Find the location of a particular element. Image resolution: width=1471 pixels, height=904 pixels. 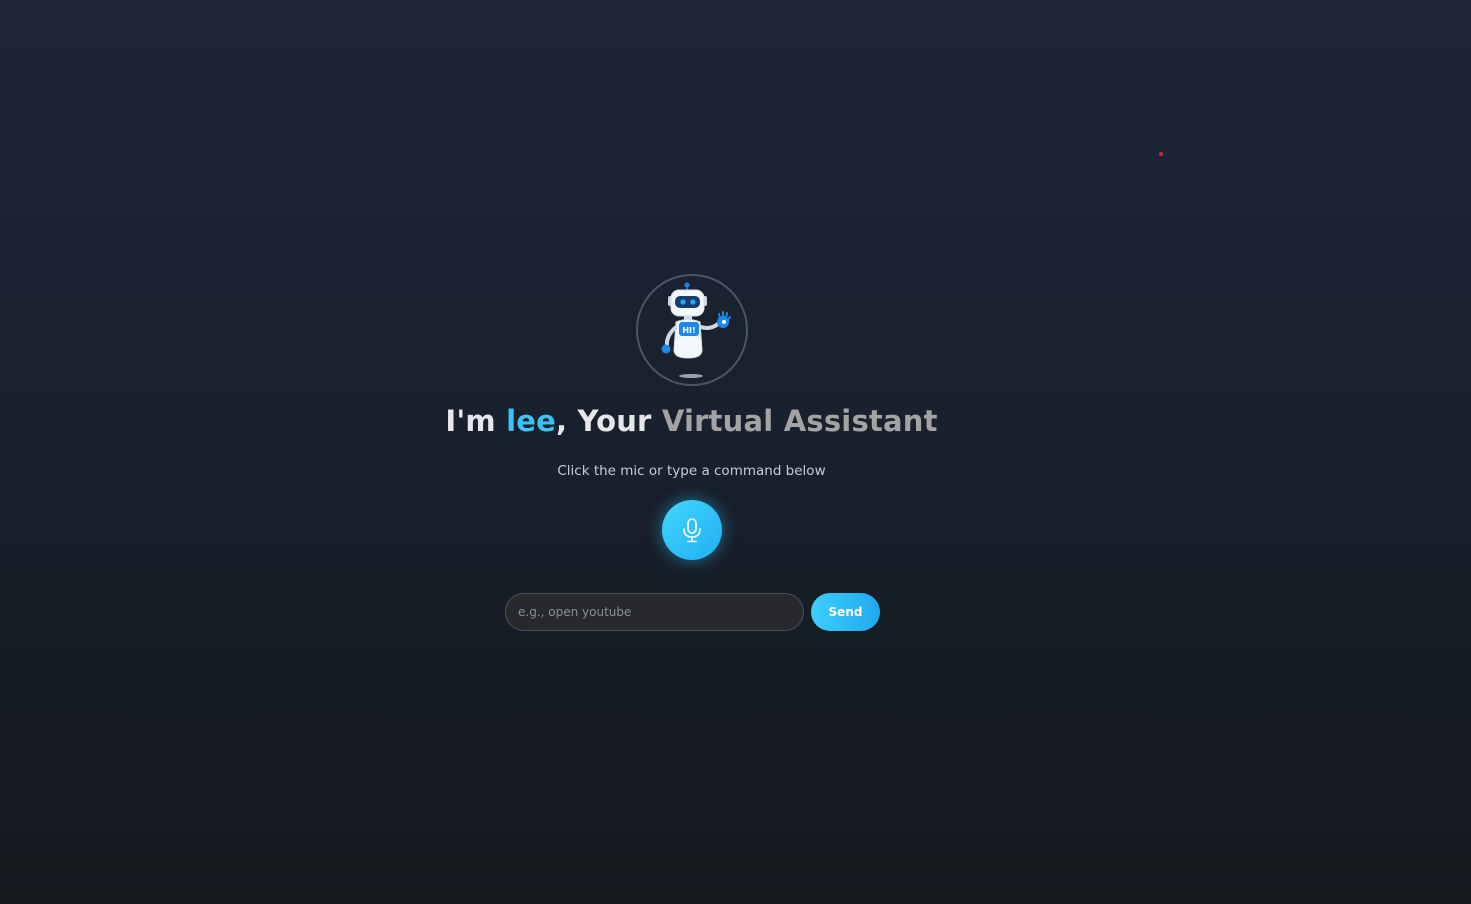

assistant-avatar: HI! is located at coordinates (692, 330).